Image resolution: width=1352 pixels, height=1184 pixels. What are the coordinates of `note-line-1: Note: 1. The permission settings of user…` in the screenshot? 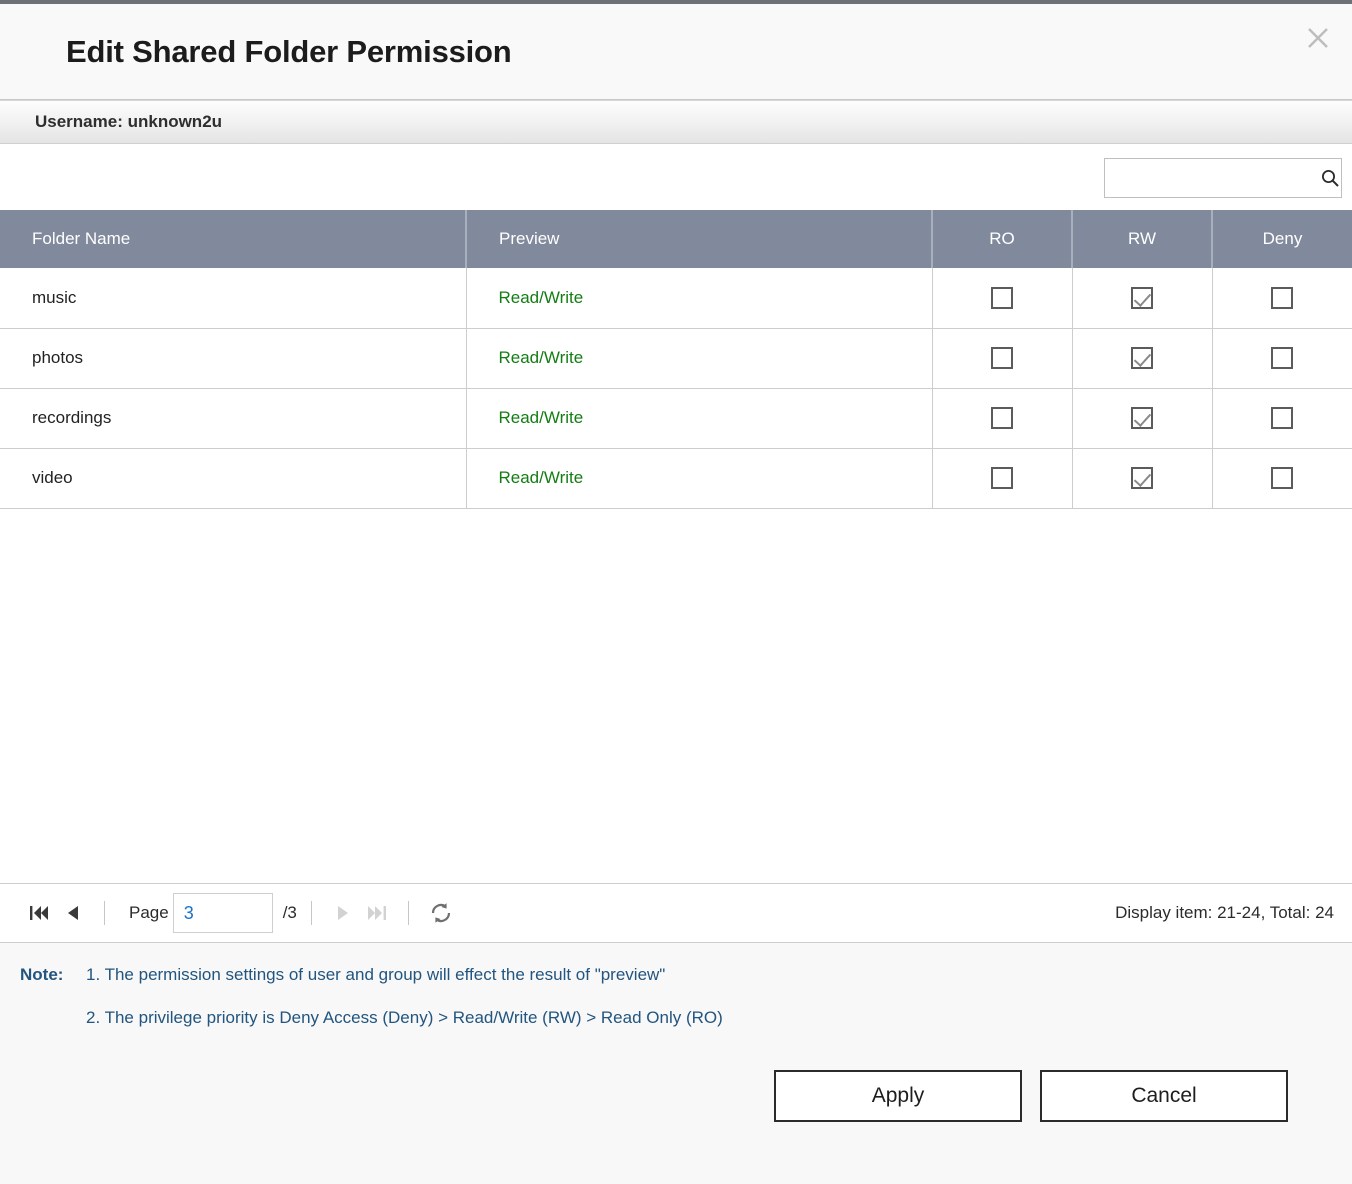 It's located at (686, 975).